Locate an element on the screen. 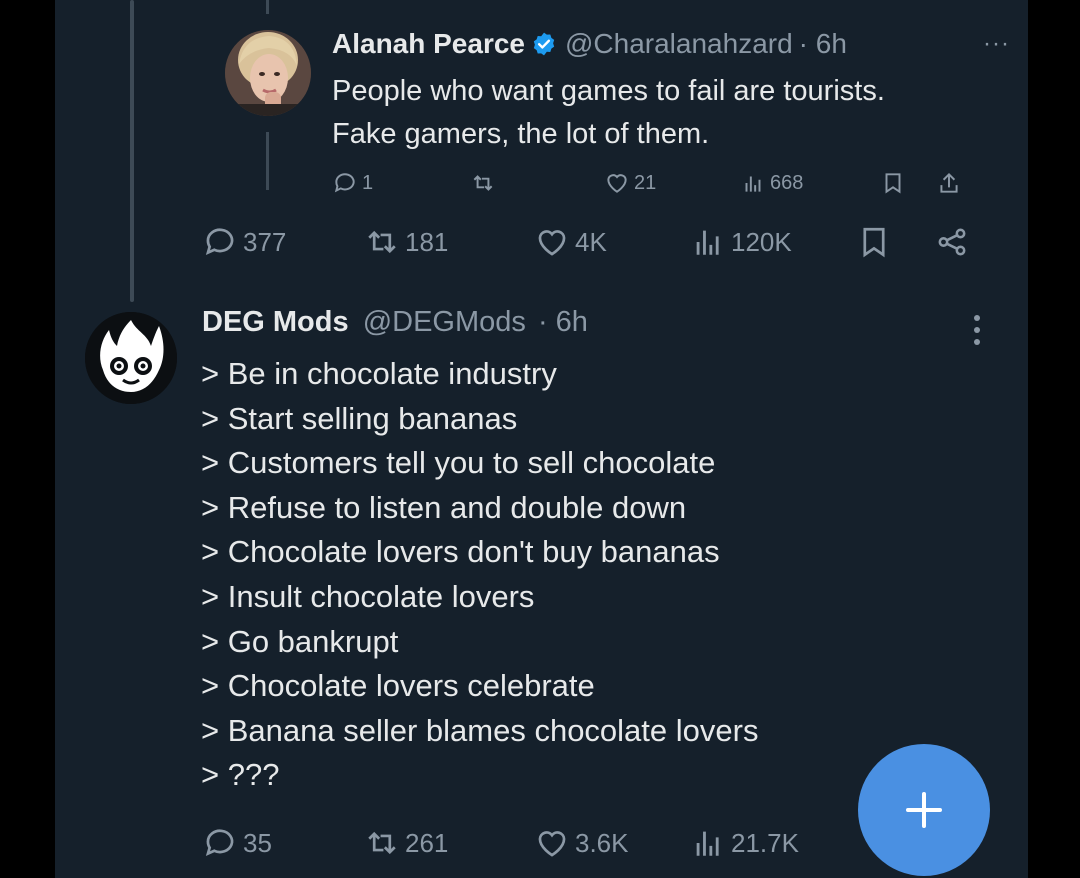  main-tweet-header: DEG Mods @DEGMods · 6h is located at coordinates (395, 322).